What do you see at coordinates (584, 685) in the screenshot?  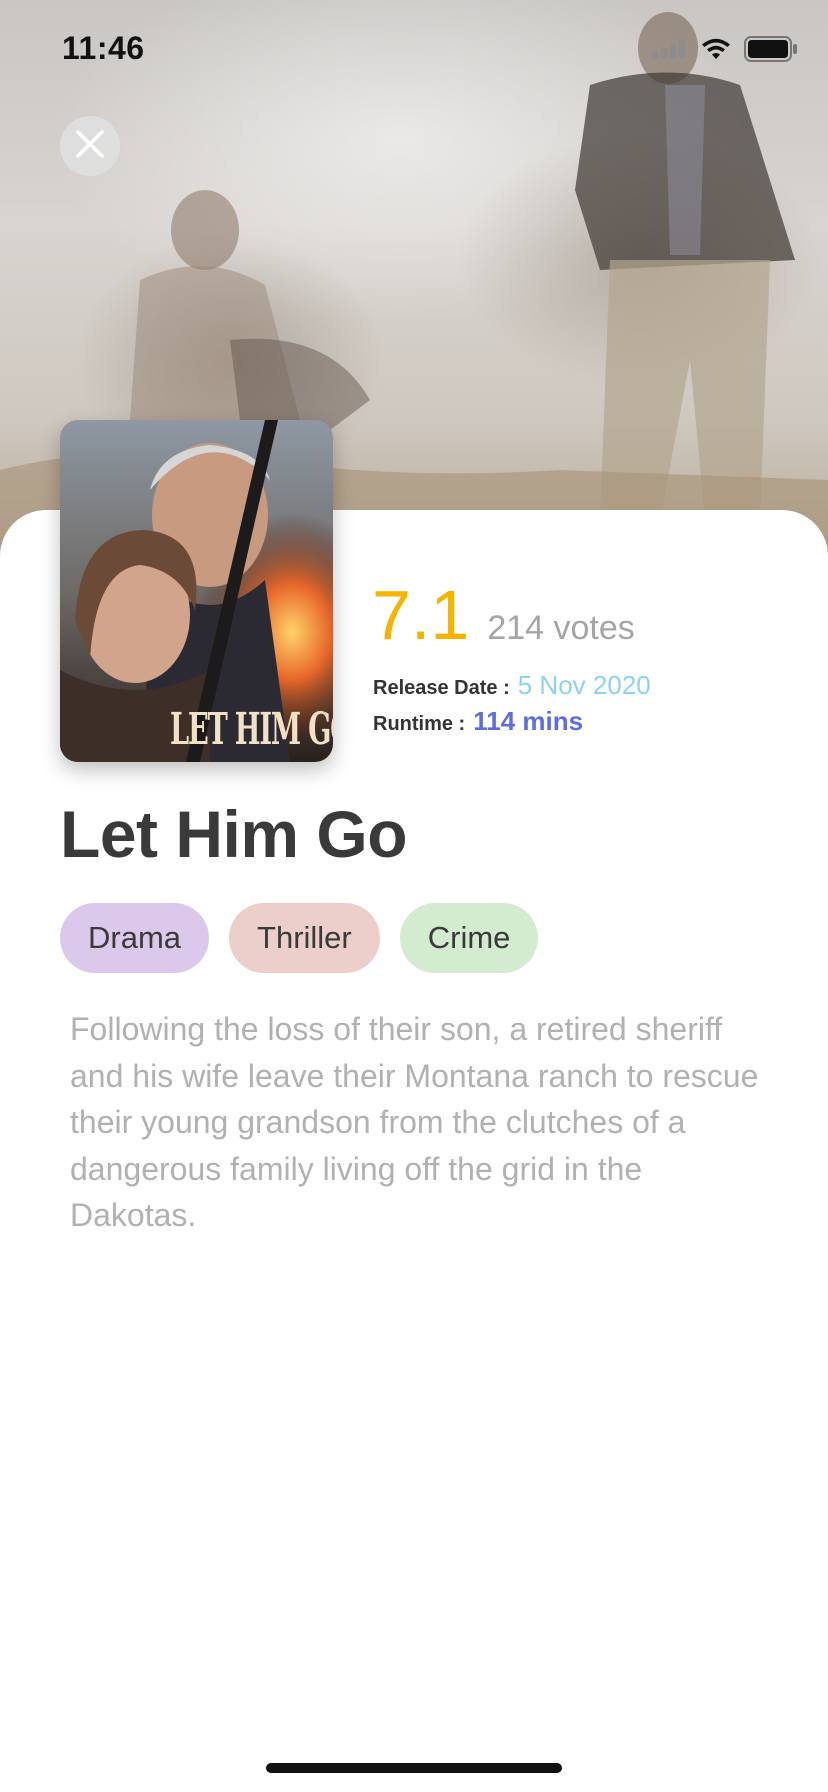 I see `release-date-value: 5 Nov 2020` at bounding box center [584, 685].